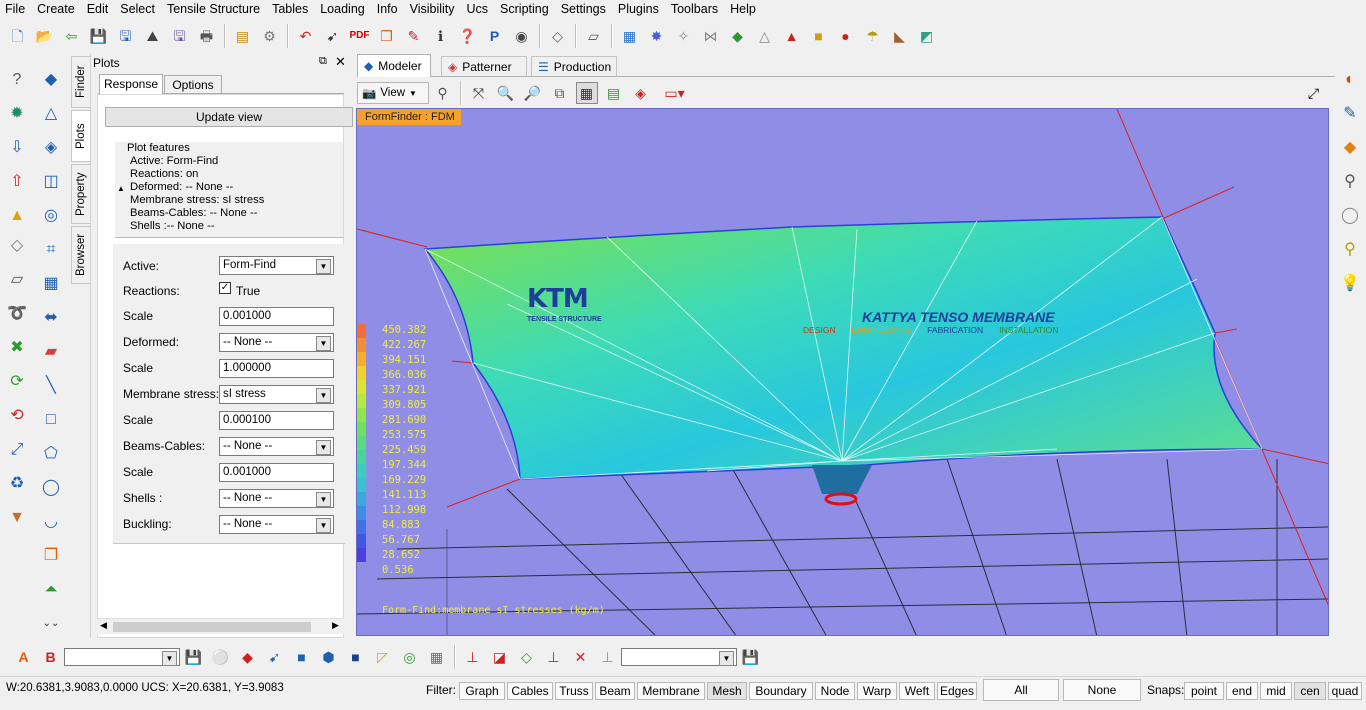  Describe the element at coordinates (630, 36) in the screenshot. I see `blocks-icon: ▦` at that location.